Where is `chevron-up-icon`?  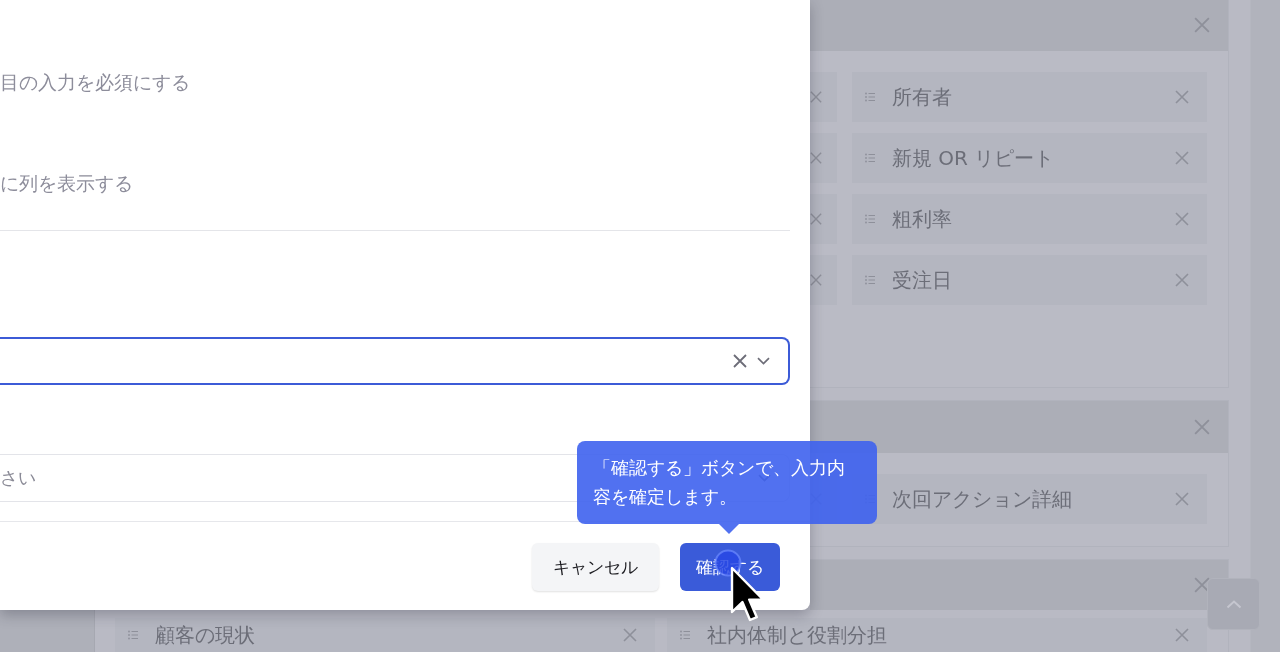 chevron-up-icon is located at coordinates (1233, 604).